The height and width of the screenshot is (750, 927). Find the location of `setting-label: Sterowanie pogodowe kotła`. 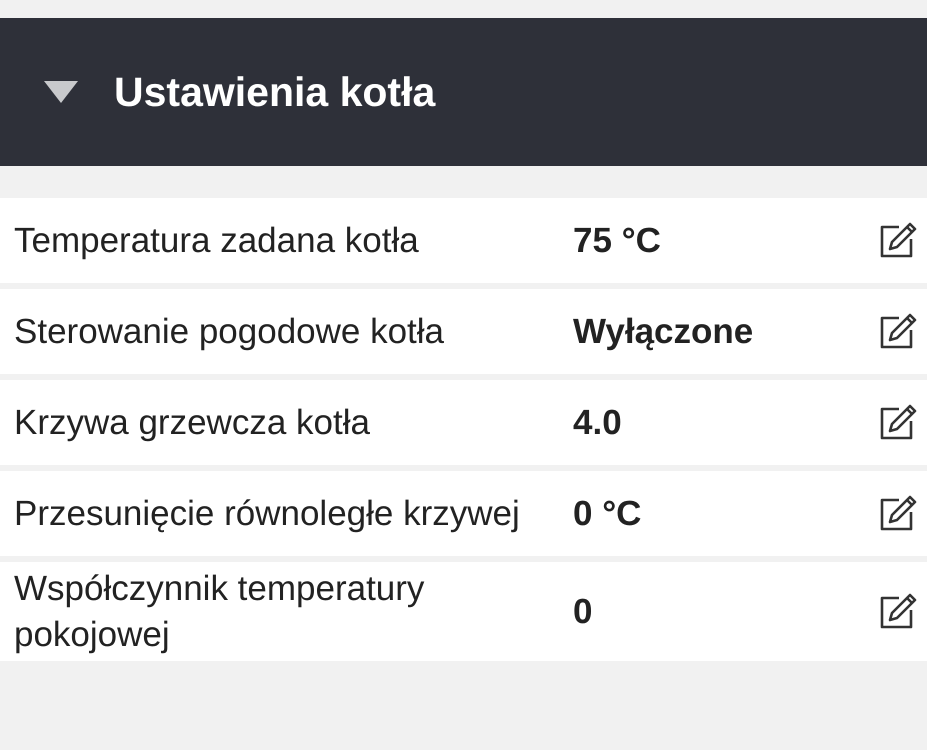

setting-label: Sterowanie pogodowe kotła is located at coordinates (230, 331).